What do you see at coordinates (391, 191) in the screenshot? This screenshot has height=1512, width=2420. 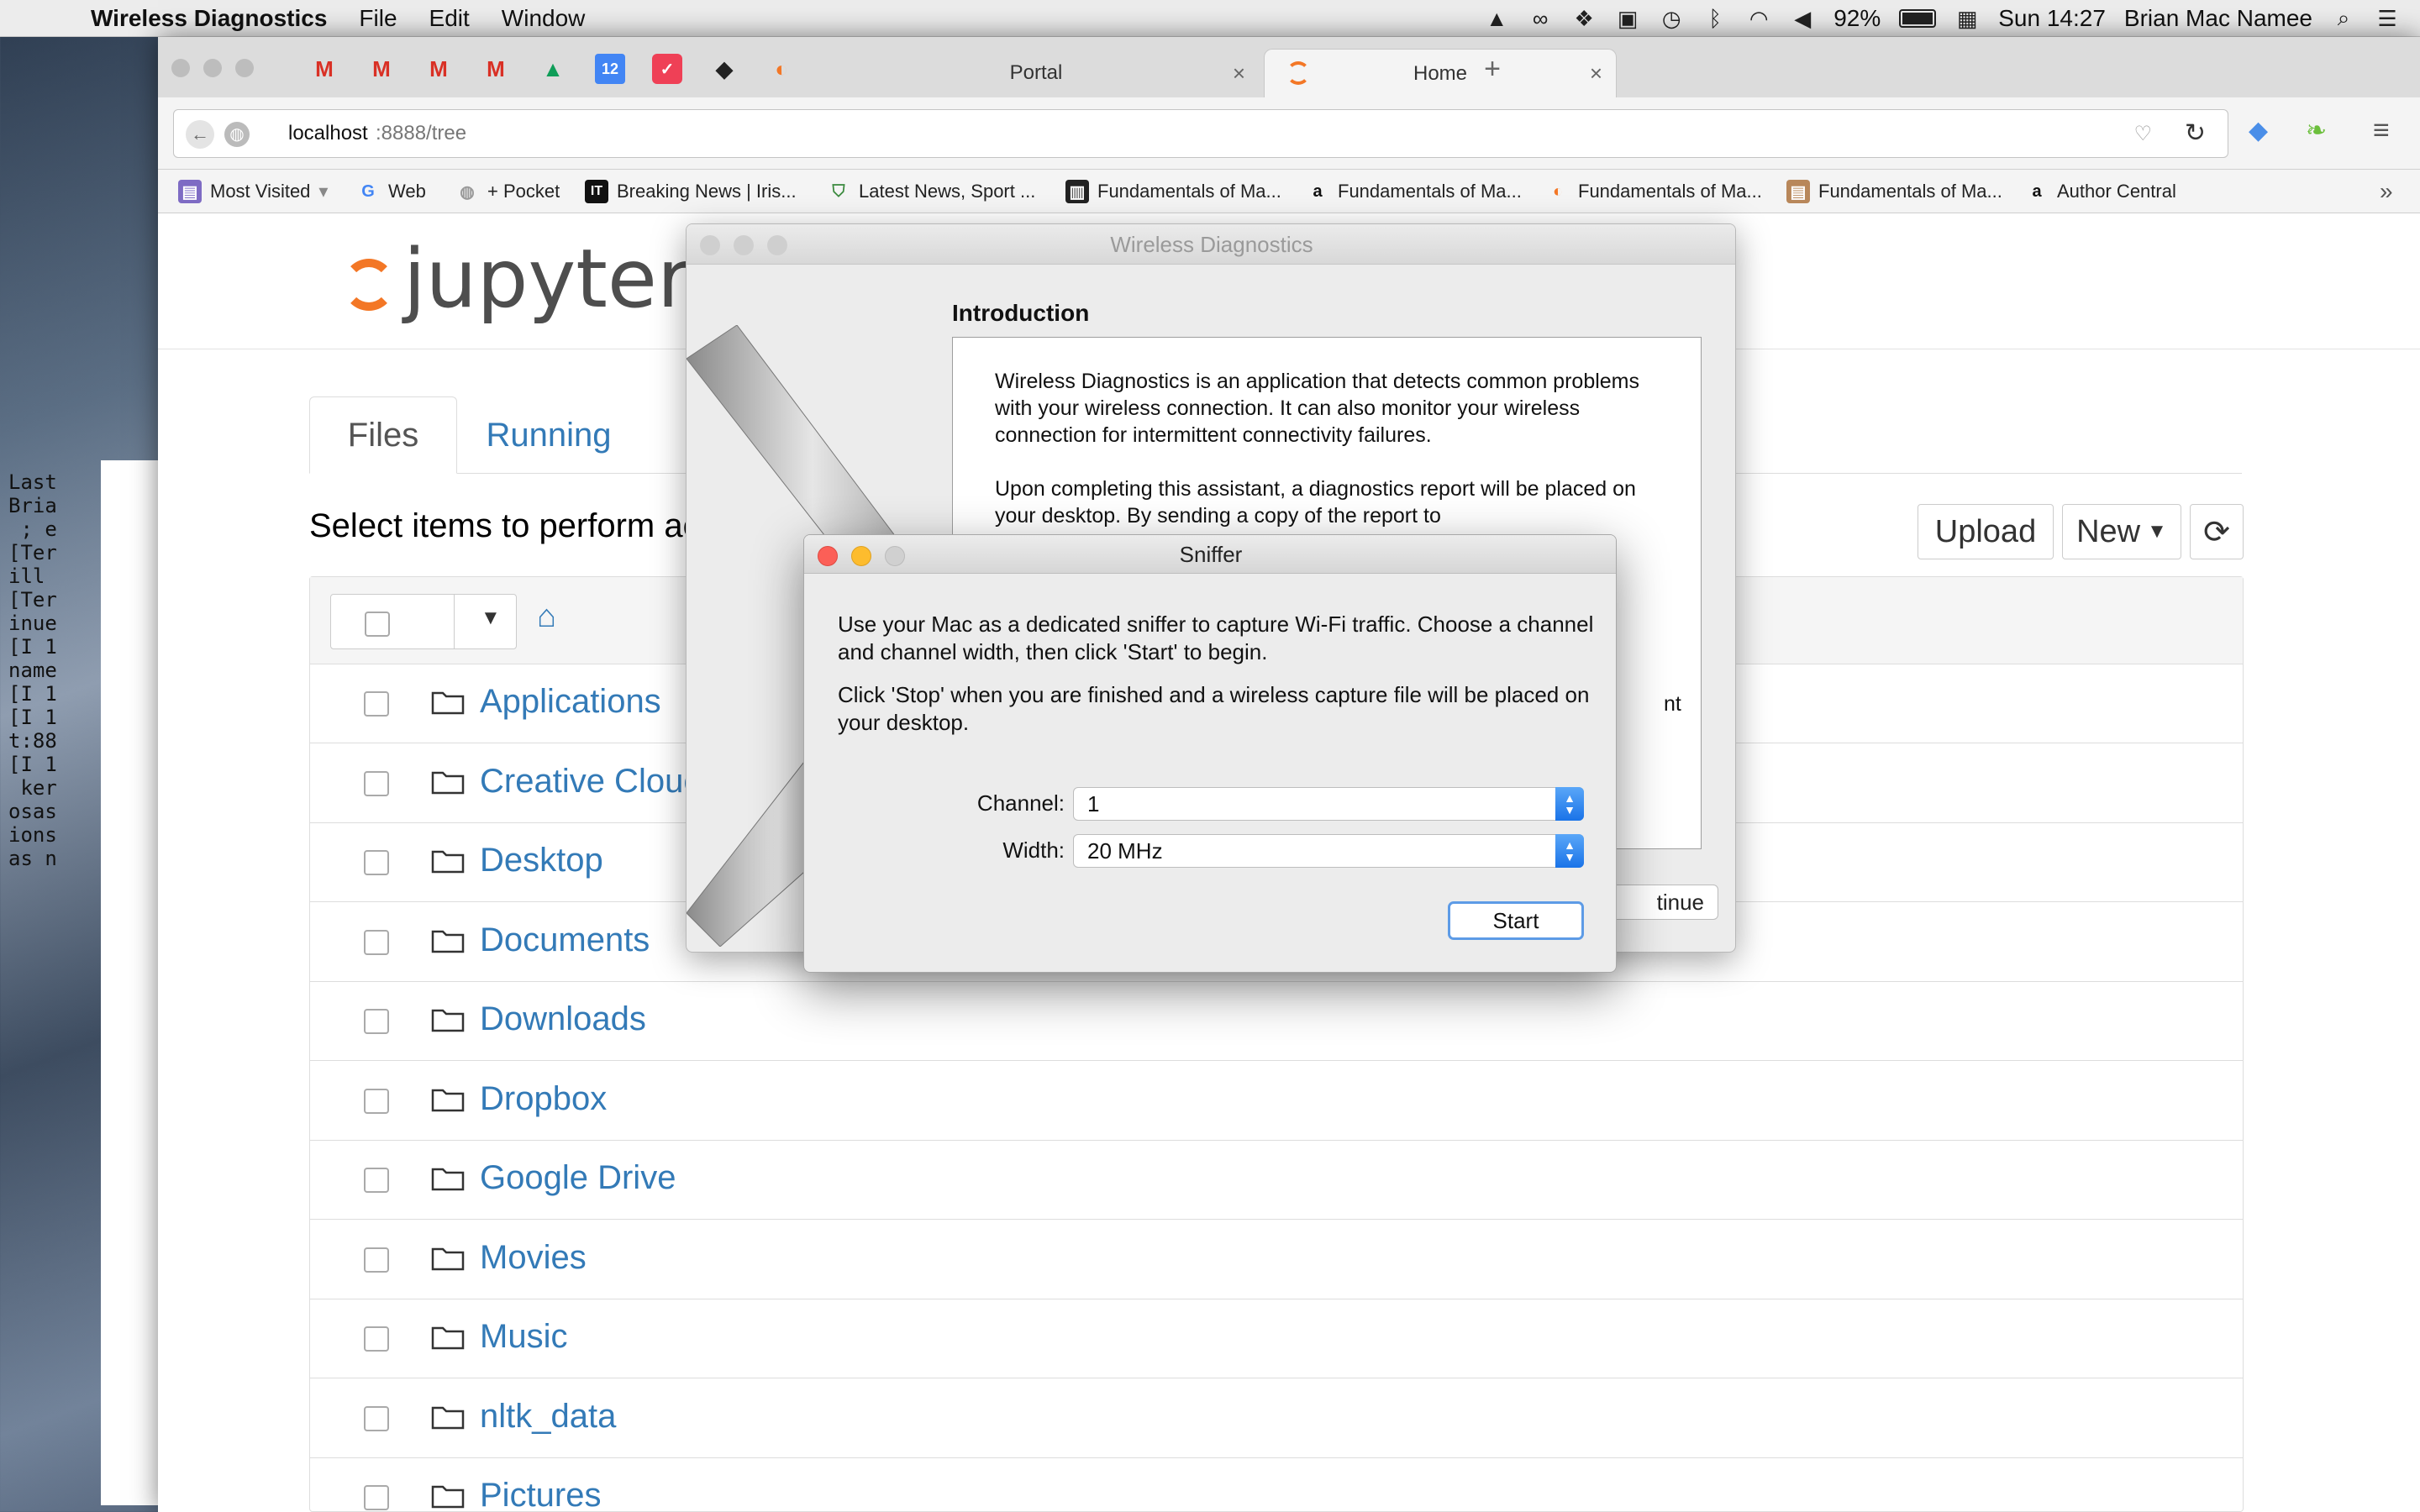 I see `bookmark-web: G Web` at bounding box center [391, 191].